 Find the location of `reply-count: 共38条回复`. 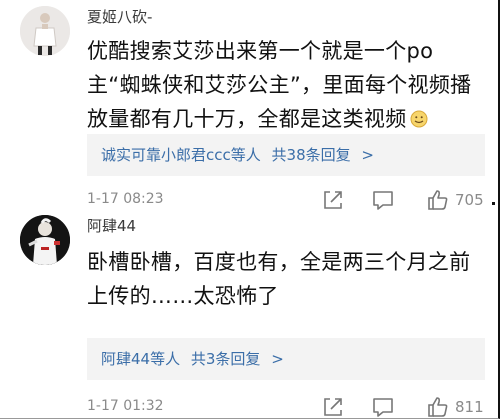

reply-count: 共38条回复 is located at coordinates (311, 155).